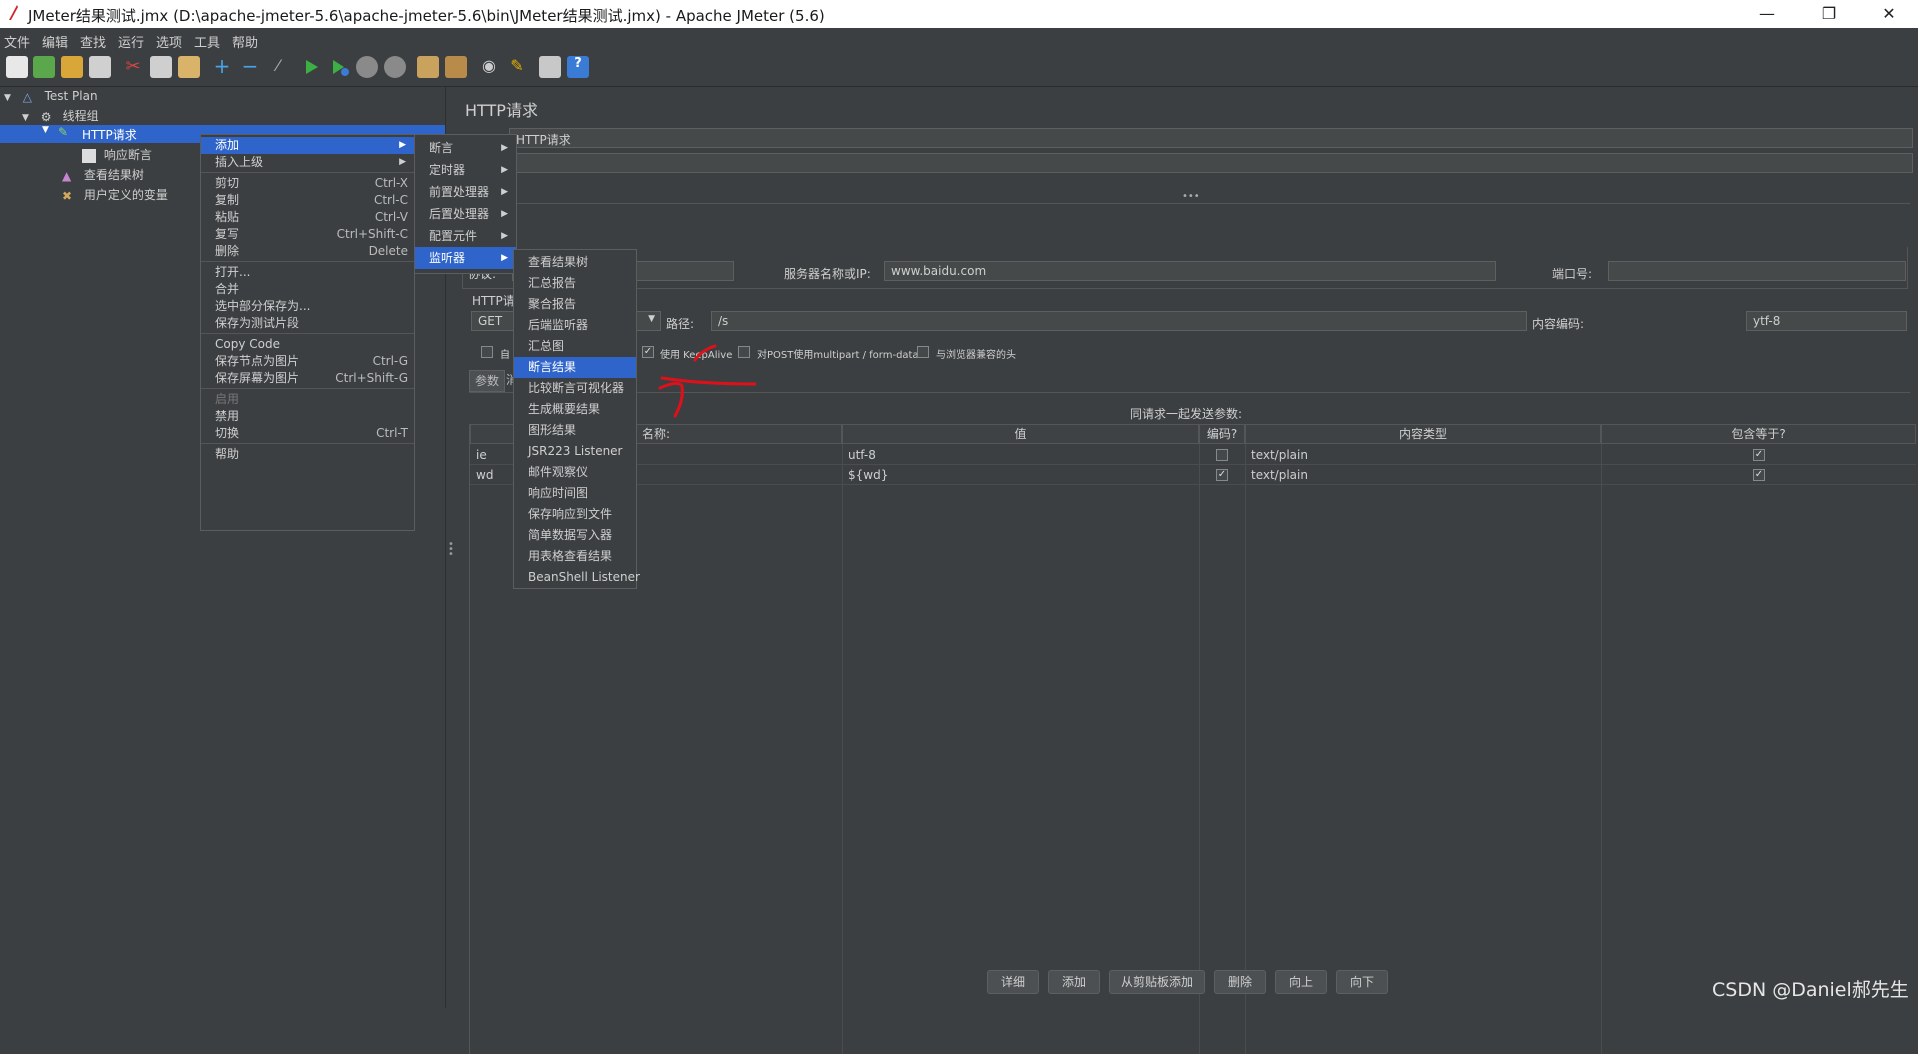  Describe the element at coordinates (428, 67) in the screenshot. I see `clear-icon` at that location.